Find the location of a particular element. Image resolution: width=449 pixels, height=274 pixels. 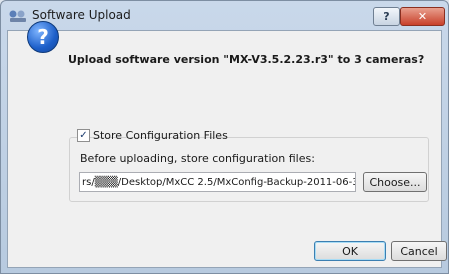

close-icon: ✕ is located at coordinates (422, 16).